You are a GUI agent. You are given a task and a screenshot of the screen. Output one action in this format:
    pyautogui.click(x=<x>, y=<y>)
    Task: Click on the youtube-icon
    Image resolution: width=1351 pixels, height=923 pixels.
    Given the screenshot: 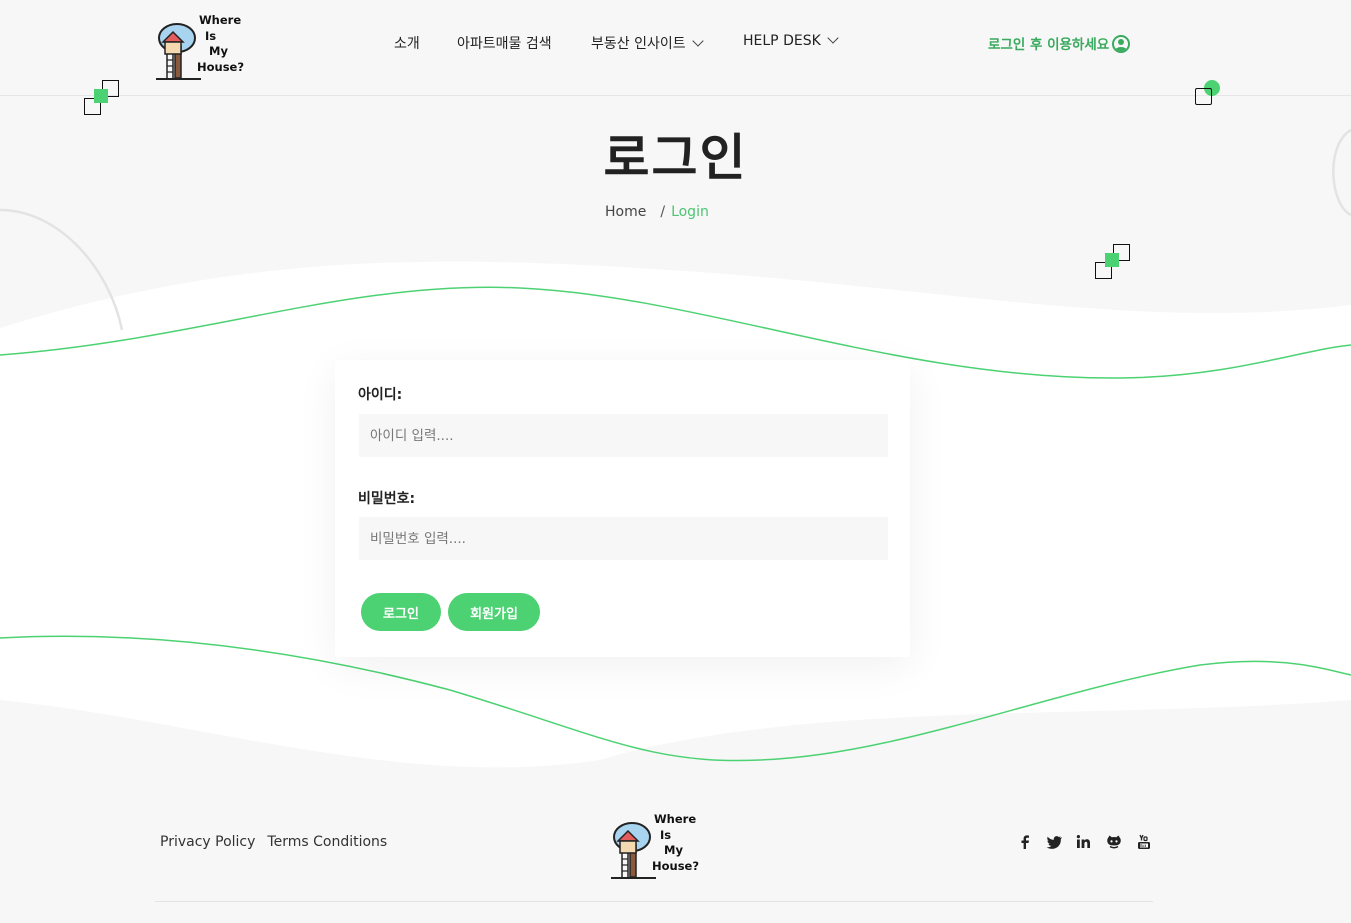 What is the action you would take?
    pyautogui.click(x=1144, y=842)
    